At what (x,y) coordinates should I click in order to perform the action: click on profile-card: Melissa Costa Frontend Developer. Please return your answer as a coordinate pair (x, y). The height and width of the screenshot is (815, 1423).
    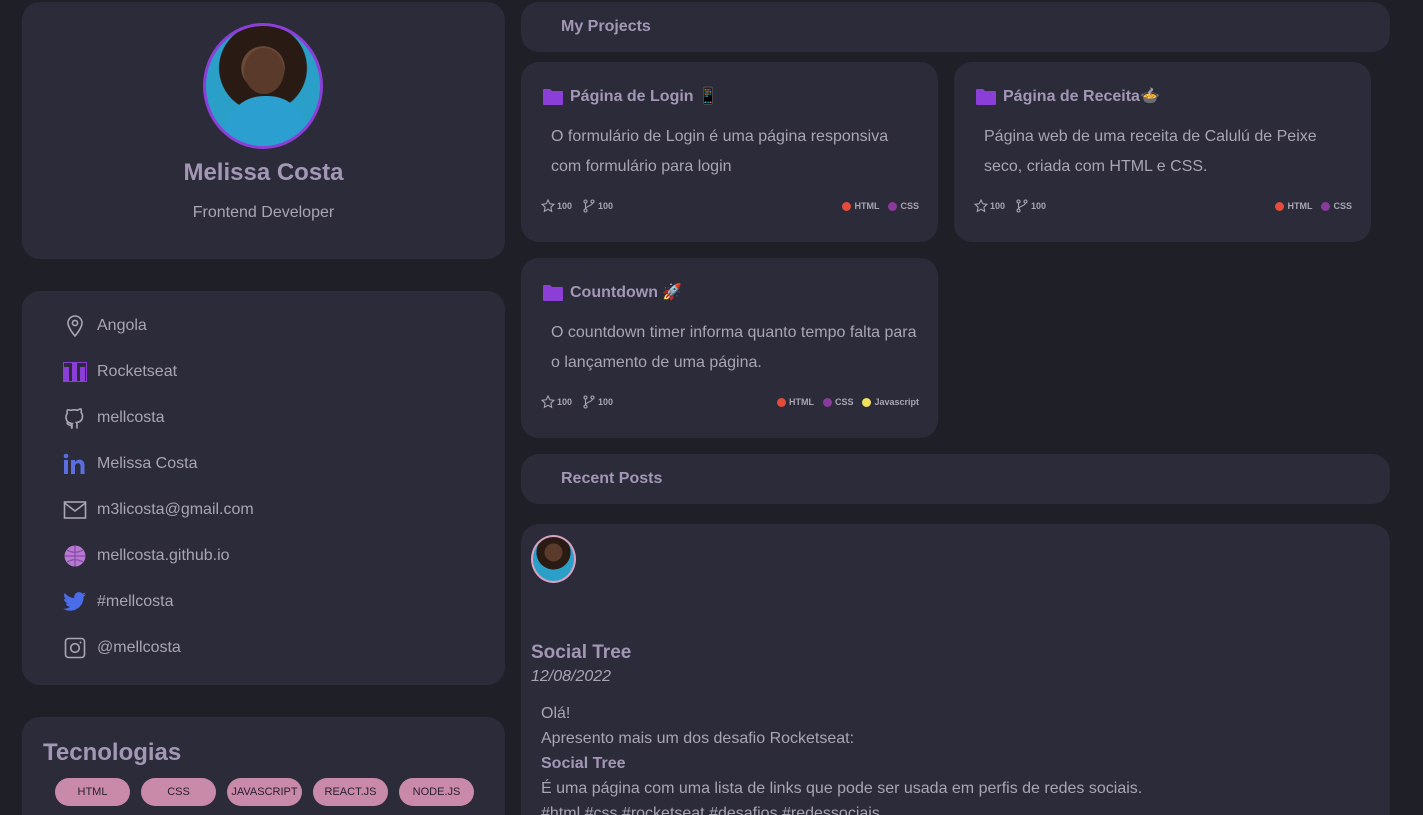
    Looking at the image, I should click on (263, 130).